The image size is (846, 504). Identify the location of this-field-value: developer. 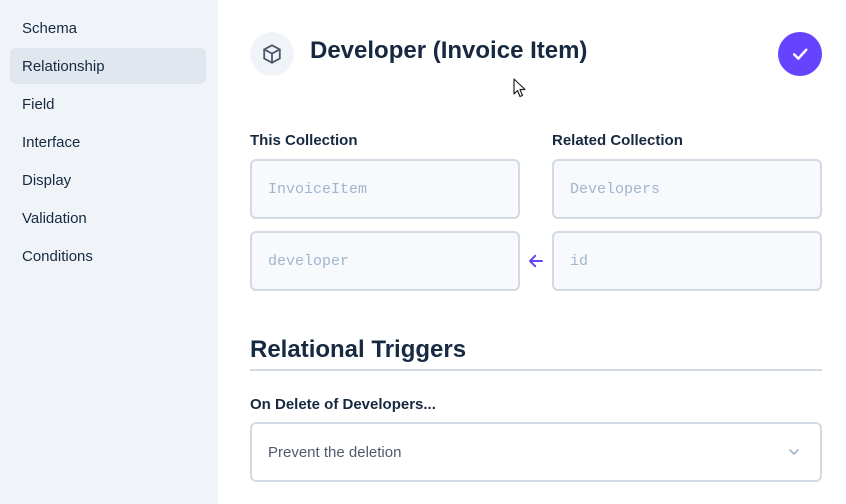
(309, 261).